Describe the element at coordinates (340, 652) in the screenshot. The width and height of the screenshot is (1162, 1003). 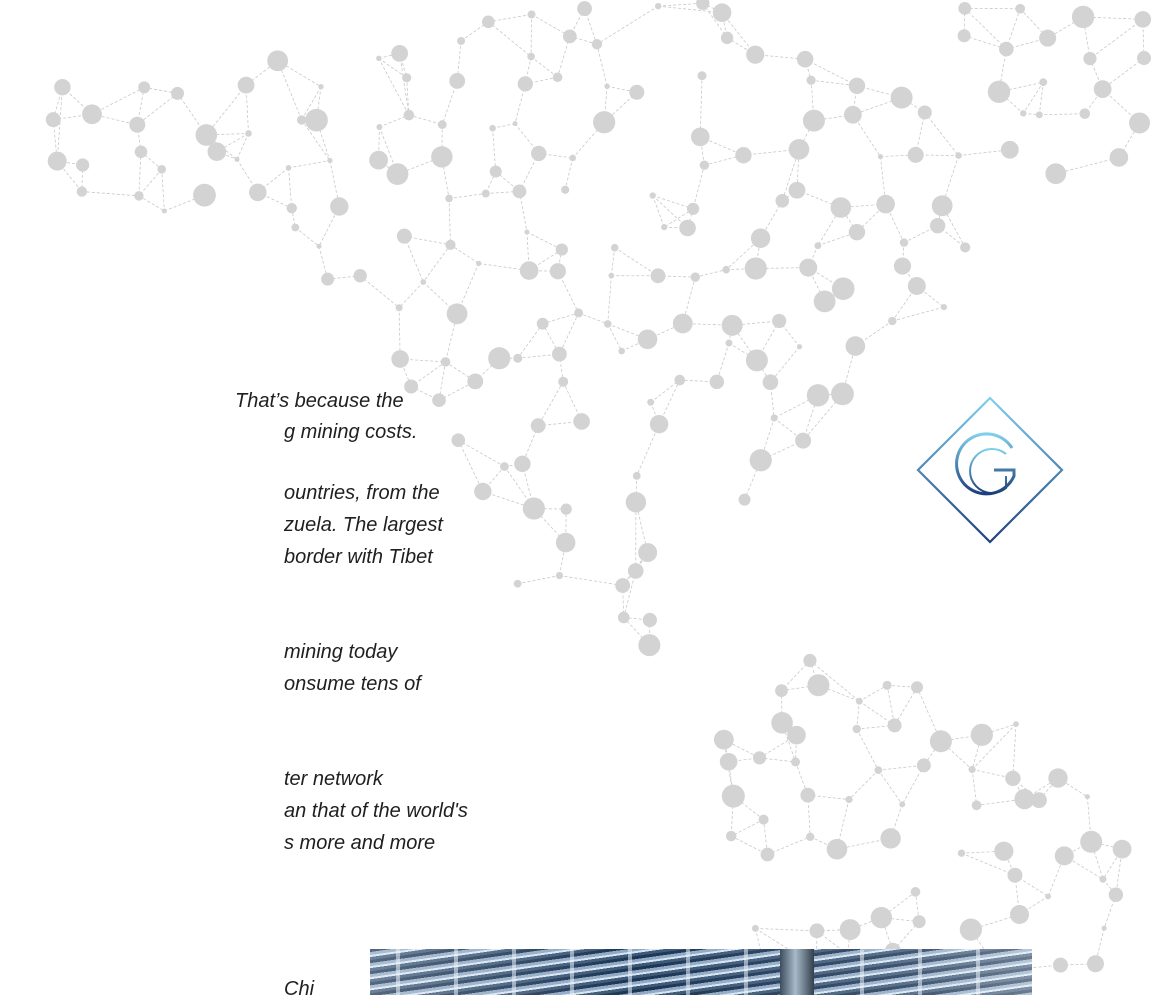
I see `text-line: mining today` at that location.